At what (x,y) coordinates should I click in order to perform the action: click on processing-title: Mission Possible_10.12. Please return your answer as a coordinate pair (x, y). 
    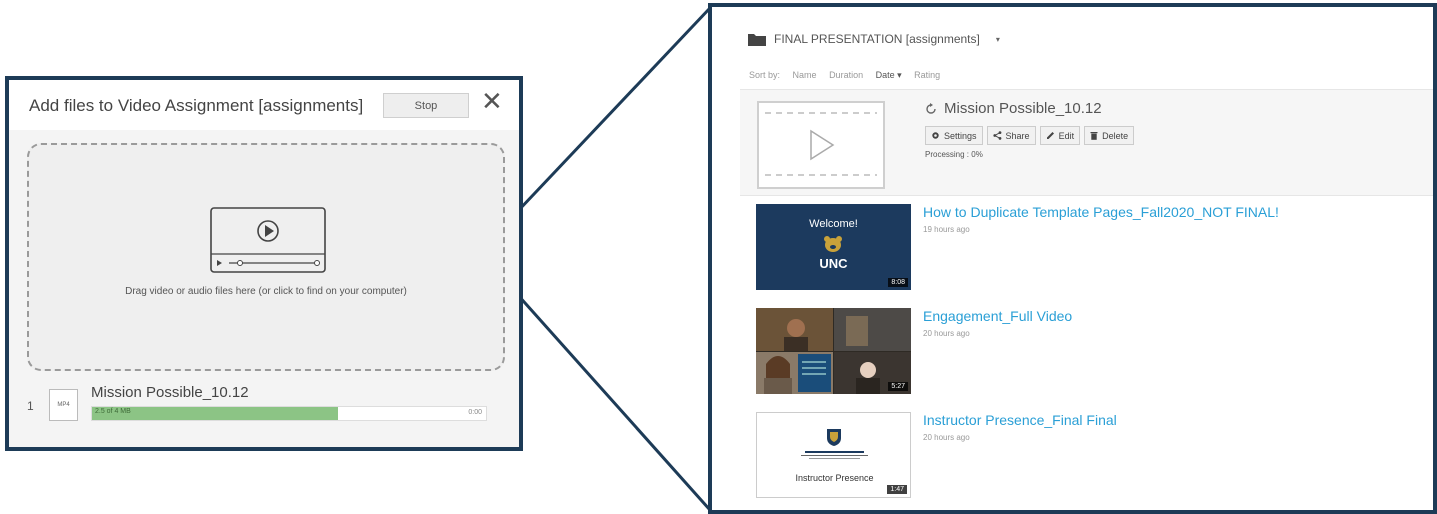
    Looking at the image, I should click on (1023, 108).